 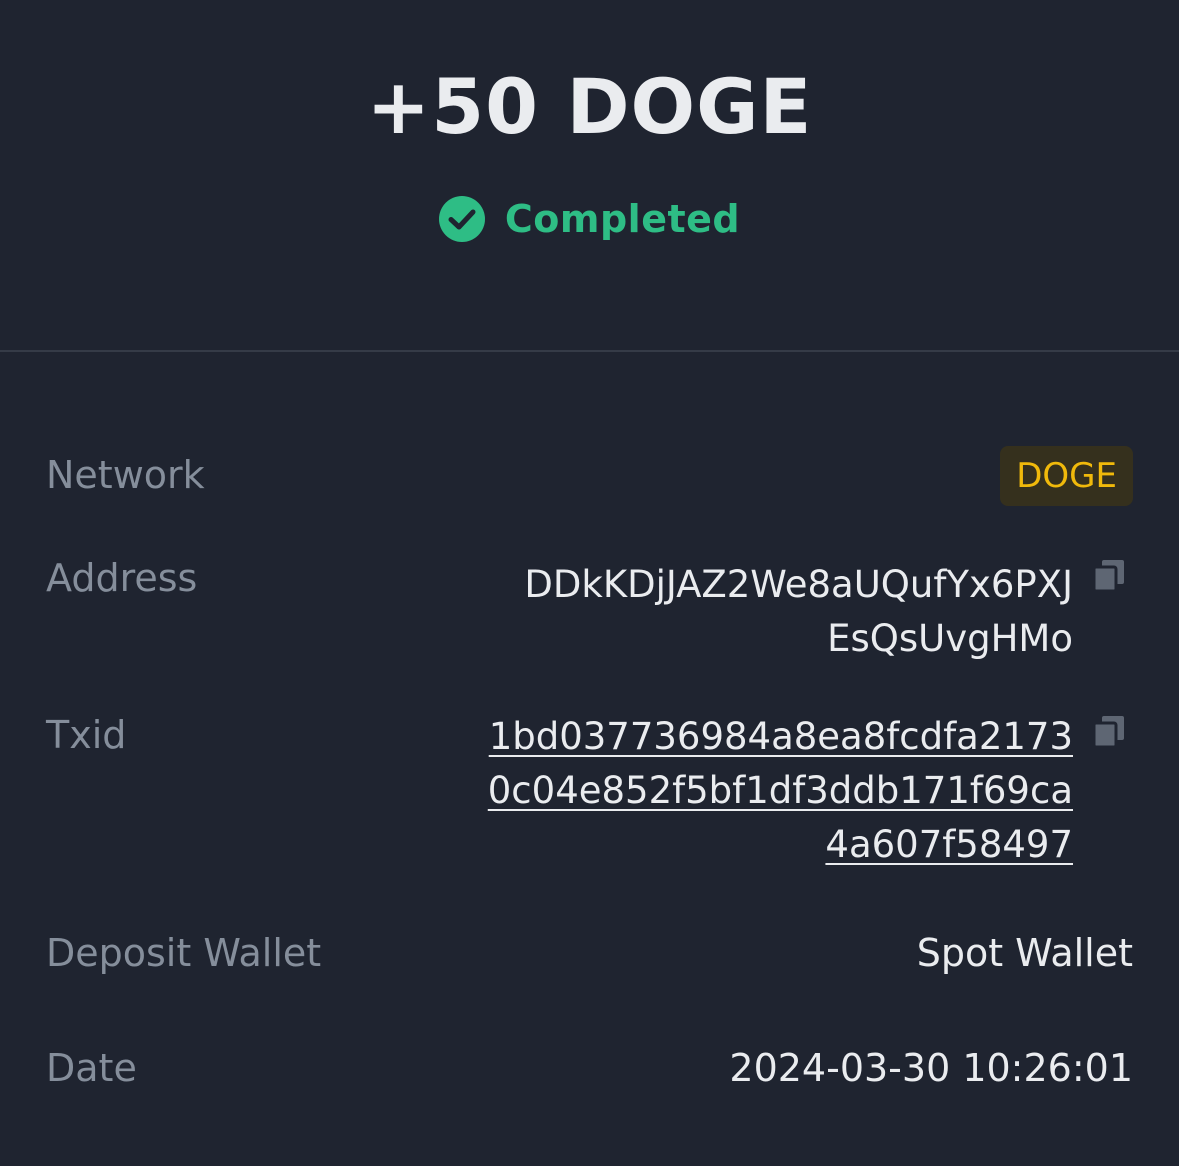 What do you see at coordinates (122, 578) in the screenshot?
I see `address-label: Address` at bounding box center [122, 578].